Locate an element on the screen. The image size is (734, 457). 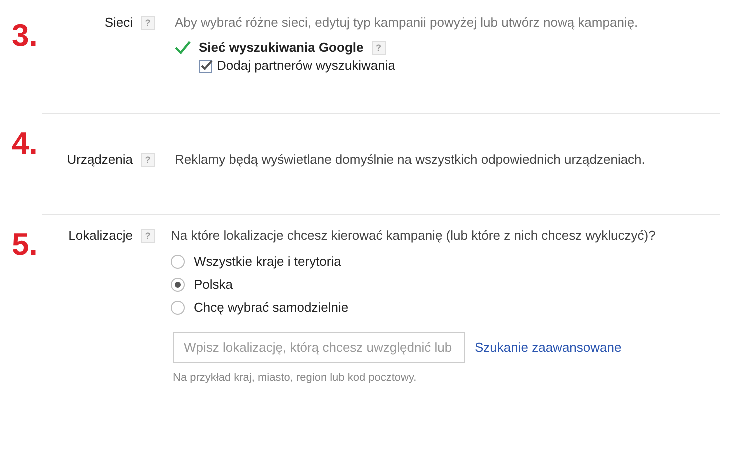
radio-label: Wszystkie kraje i terytoria is located at coordinates (268, 261).